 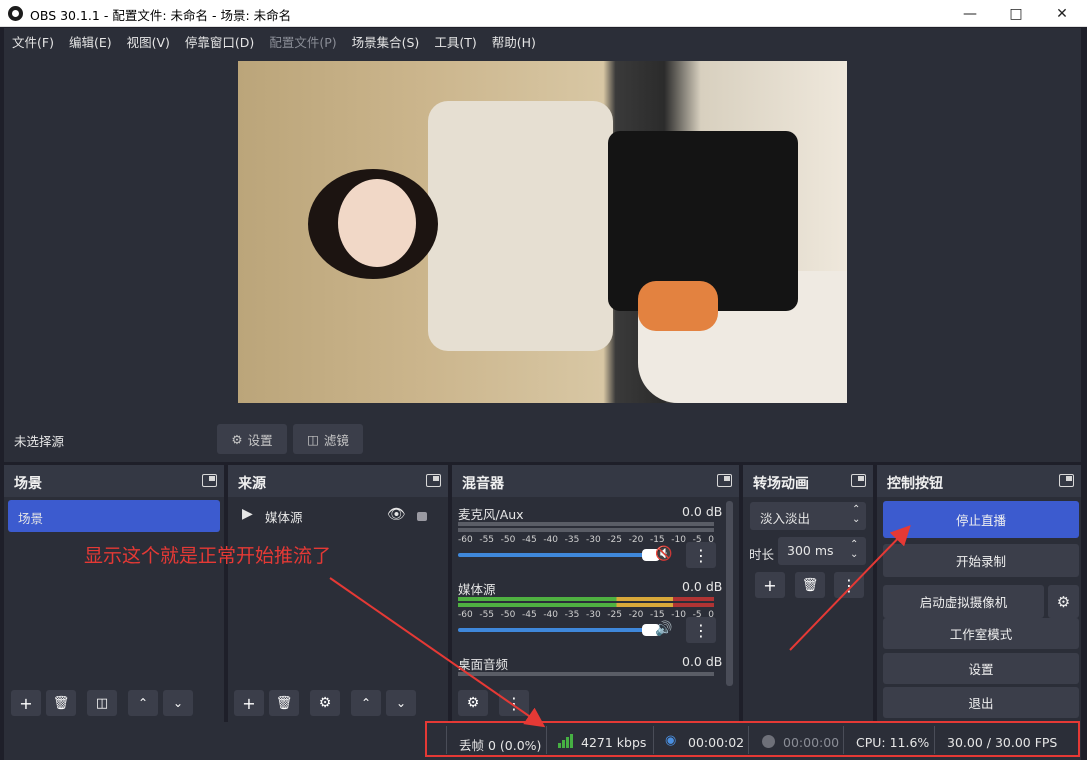 What do you see at coordinates (325, 703) in the screenshot?
I see `source-properties-button: ⚙` at bounding box center [325, 703].